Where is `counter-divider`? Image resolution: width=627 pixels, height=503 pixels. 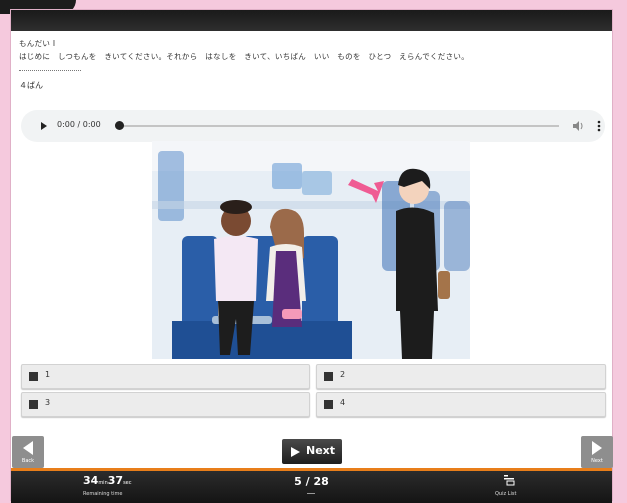
counter-divider is located at coordinates (311, 493).